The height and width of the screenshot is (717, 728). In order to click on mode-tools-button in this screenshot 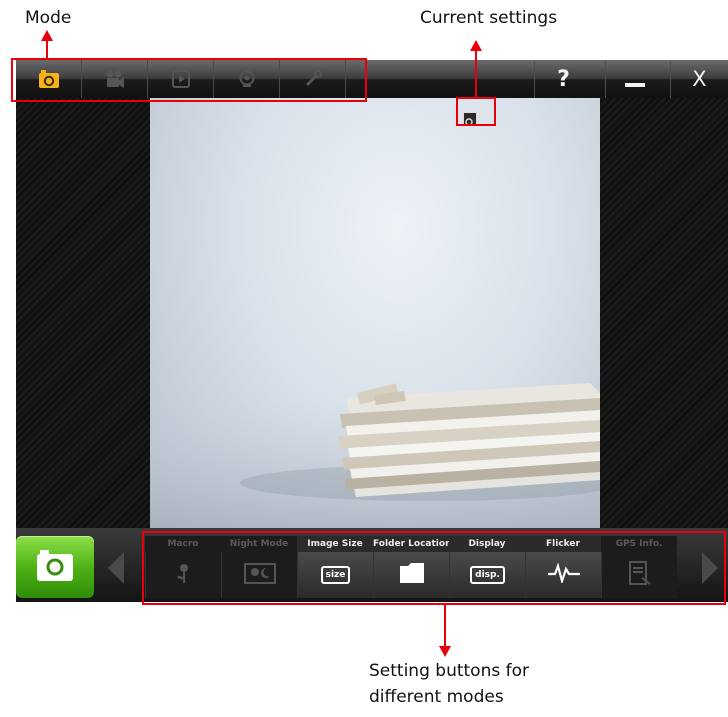, I will do `click(313, 79)`.